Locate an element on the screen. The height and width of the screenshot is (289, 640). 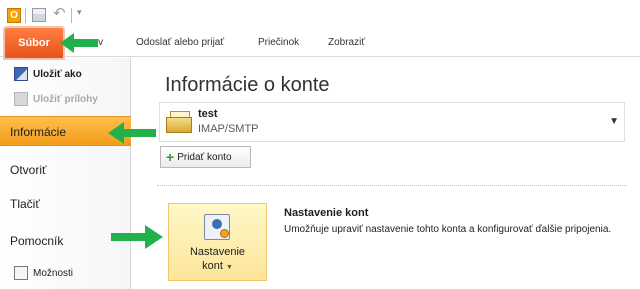
account-settings-icon is located at coordinates (217, 227).